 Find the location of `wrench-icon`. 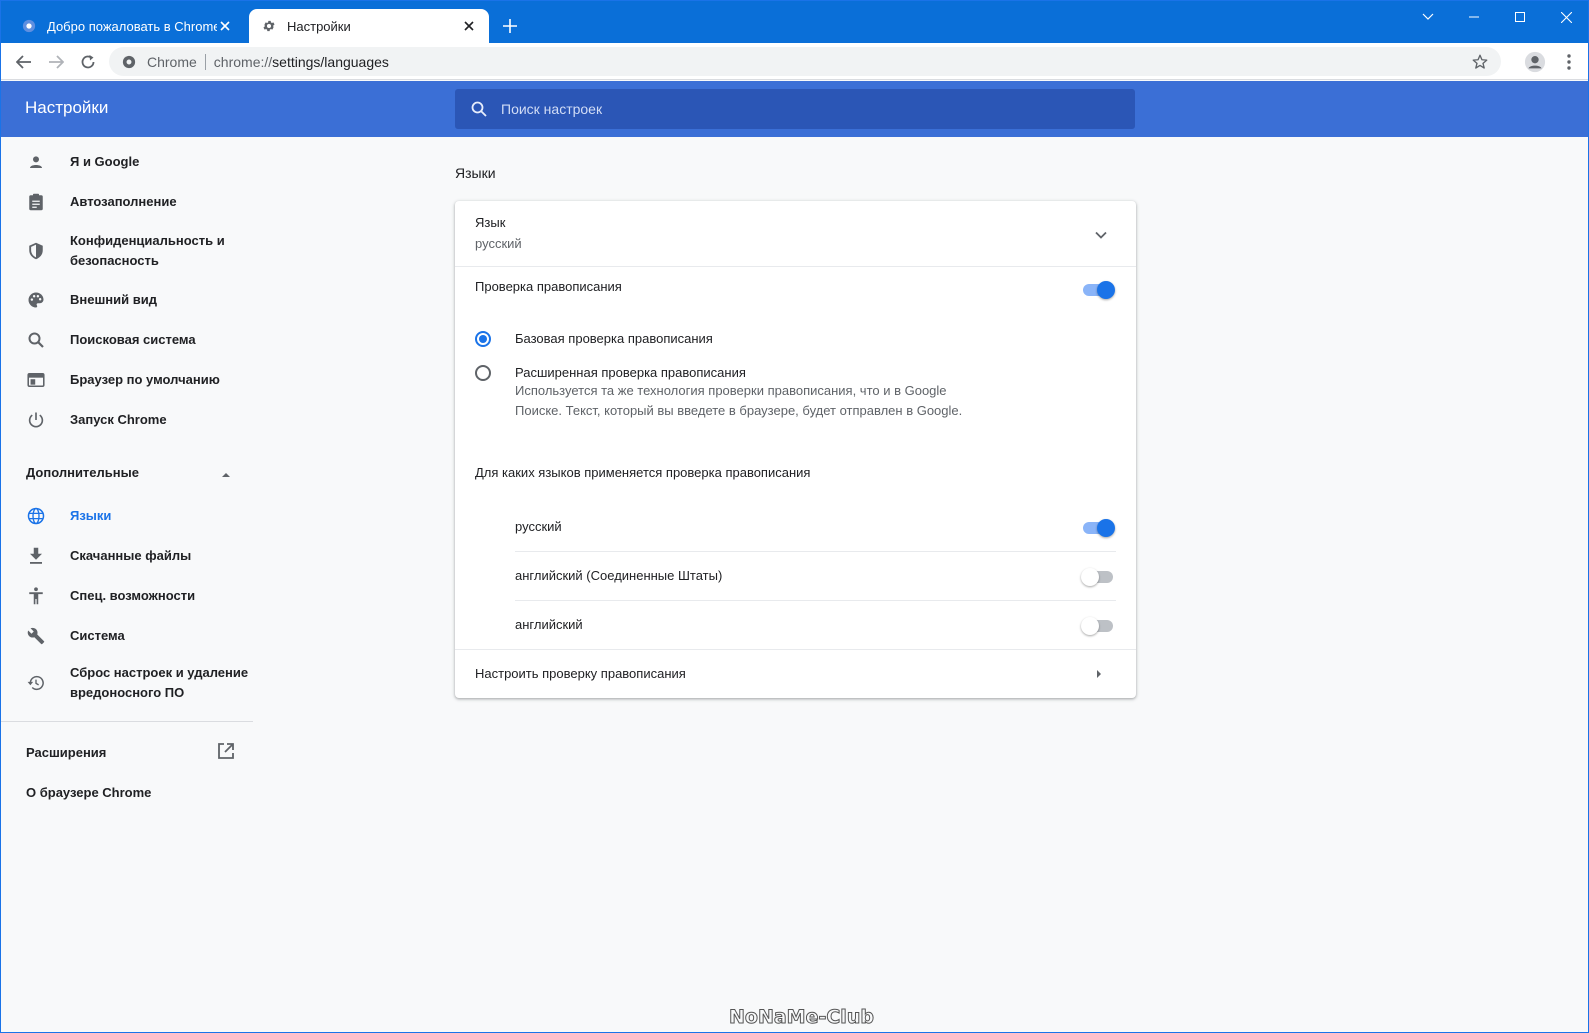

wrench-icon is located at coordinates (36, 636).